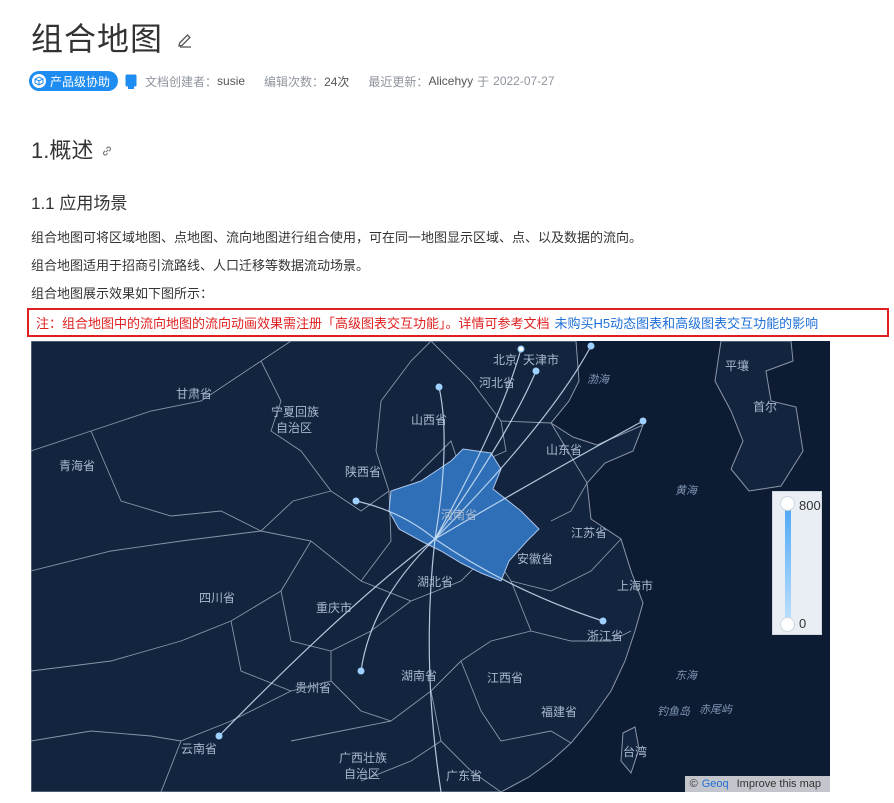 Image resolution: width=894 pixels, height=803 pixels. What do you see at coordinates (787, 624) in the screenshot?
I see `legend-min-handle` at bounding box center [787, 624].